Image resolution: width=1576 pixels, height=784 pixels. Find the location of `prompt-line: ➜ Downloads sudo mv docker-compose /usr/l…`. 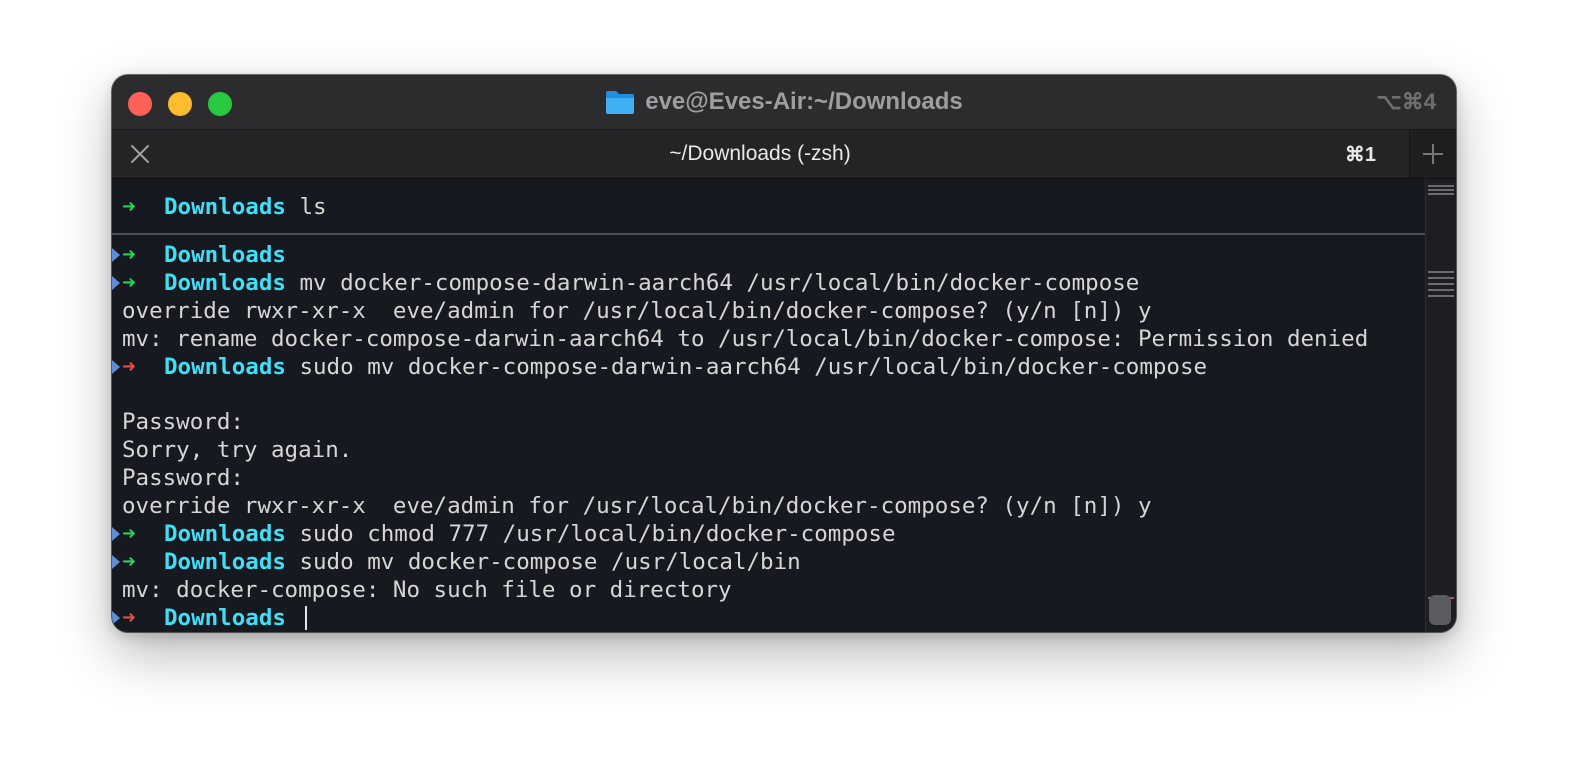

prompt-line: ➜ Downloads sudo mv docker-compose /usr/l… is located at coordinates (461, 562).